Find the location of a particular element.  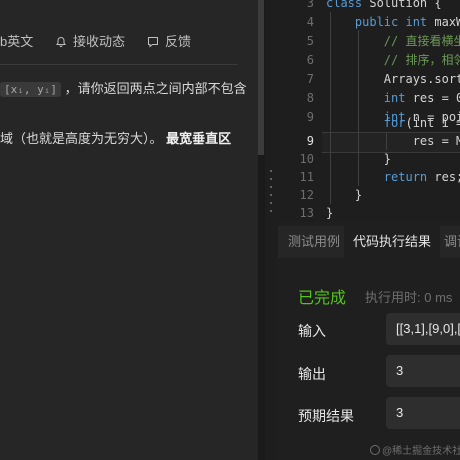

input-value: [[3,1],[9,0],[1,0],[1,4],[5,3],[8,8]] is located at coordinates (423, 329).